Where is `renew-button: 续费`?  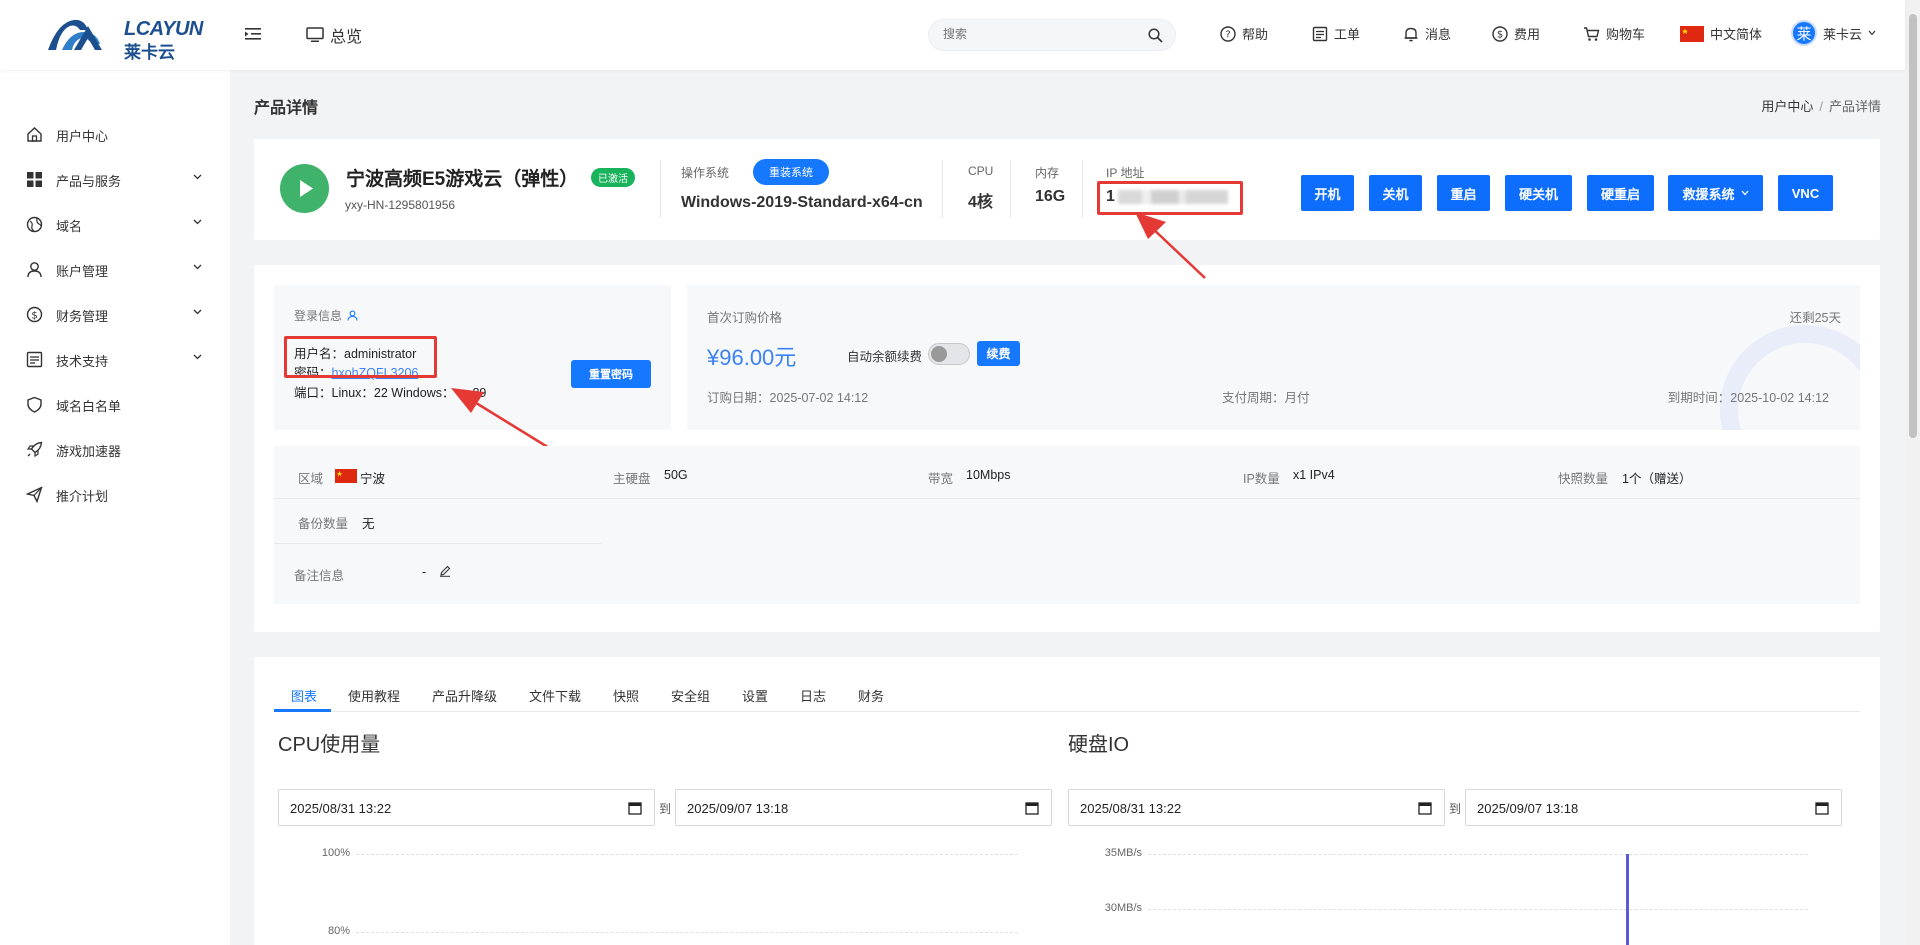 renew-button: 续费 is located at coordinates (998, 353).